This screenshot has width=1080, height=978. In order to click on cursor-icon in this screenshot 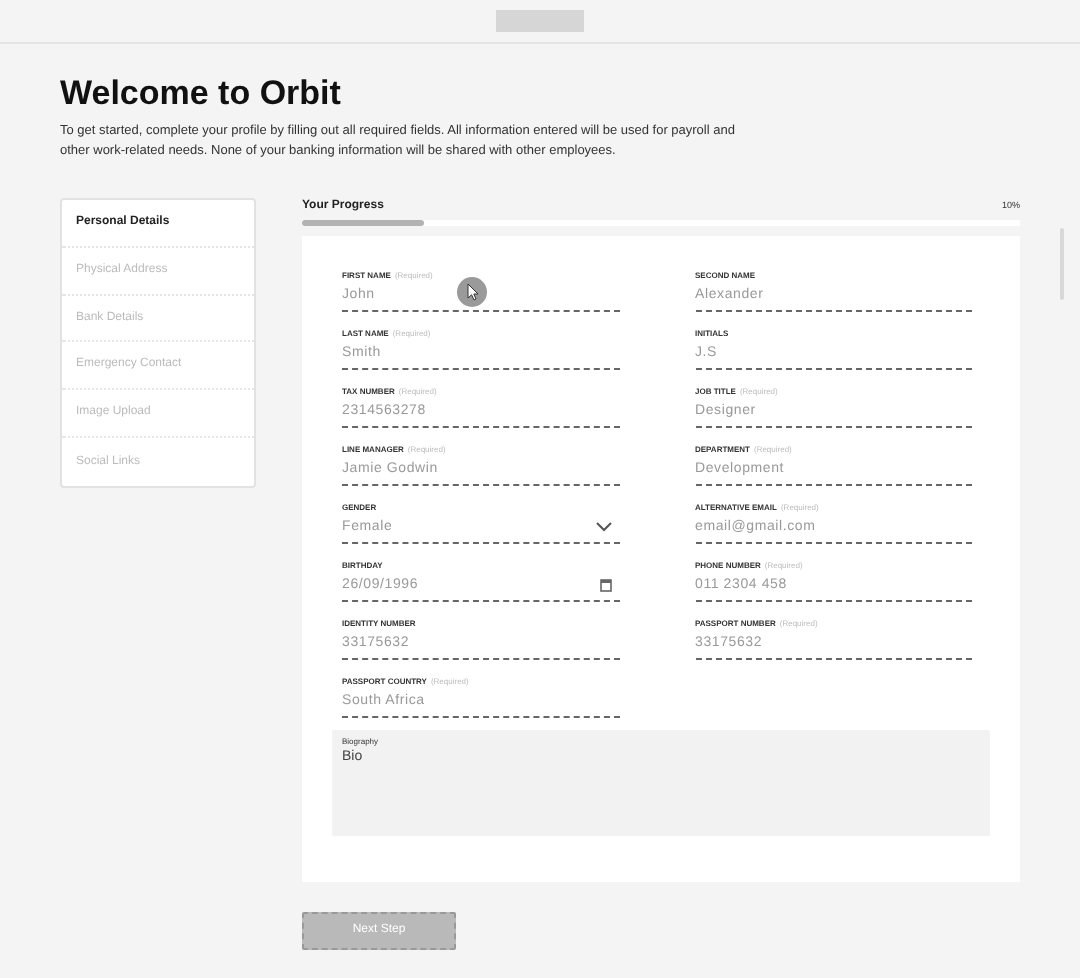, I will do `click(472, 292)`.